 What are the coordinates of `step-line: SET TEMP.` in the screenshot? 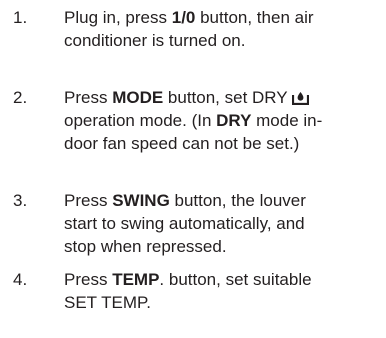 It's located at (107, 302).